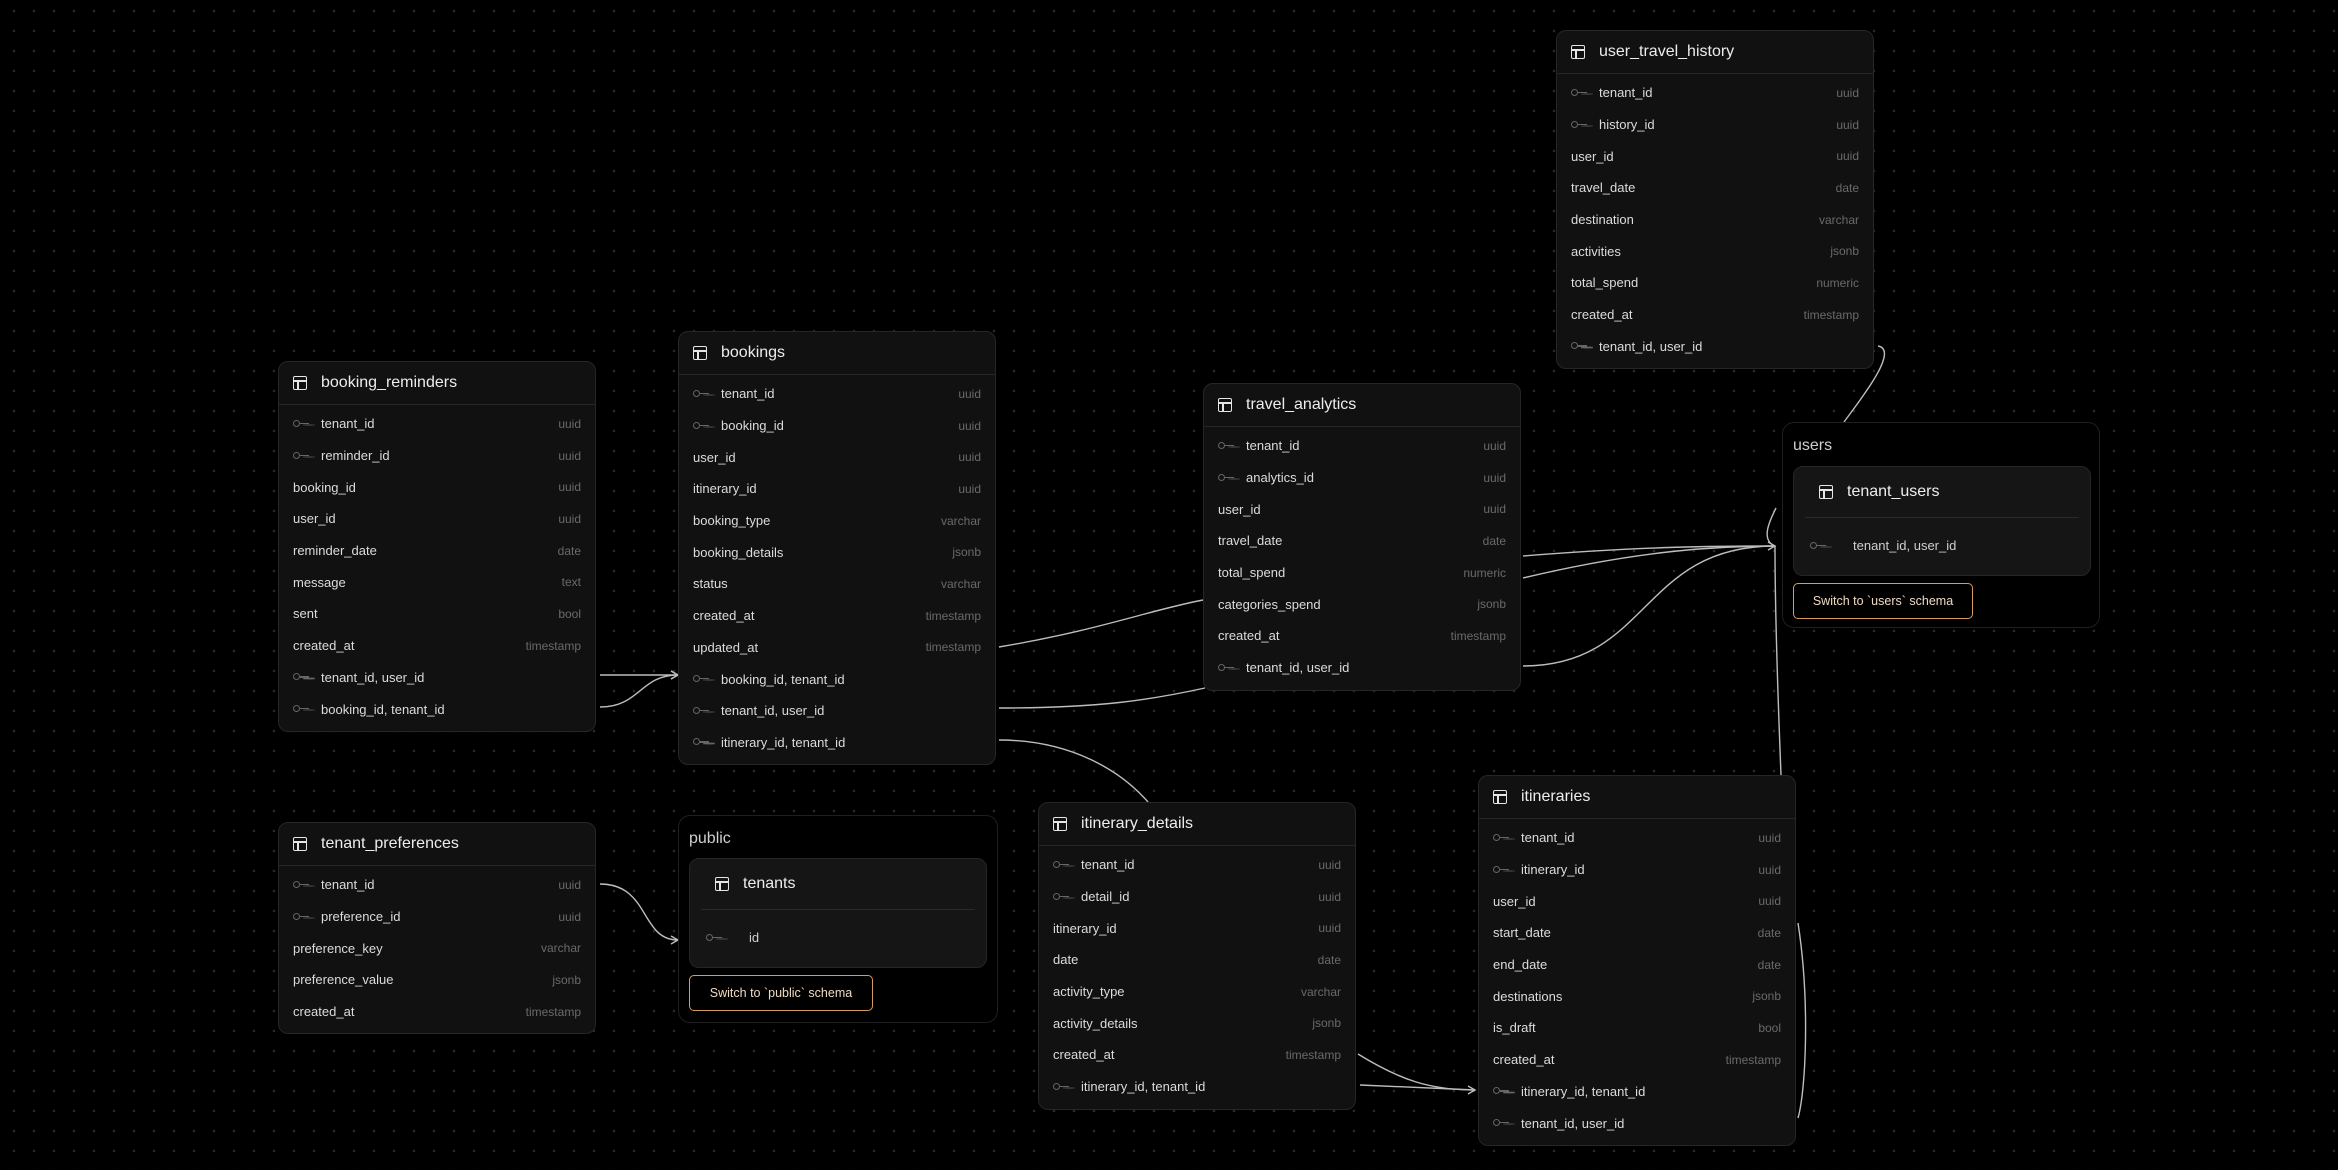 The width and height of the screenshot is (2338, 1170). Describe the element at coordinates (837, 521) in the screenshot. I see `column-row: booking_type varchar` at that location.